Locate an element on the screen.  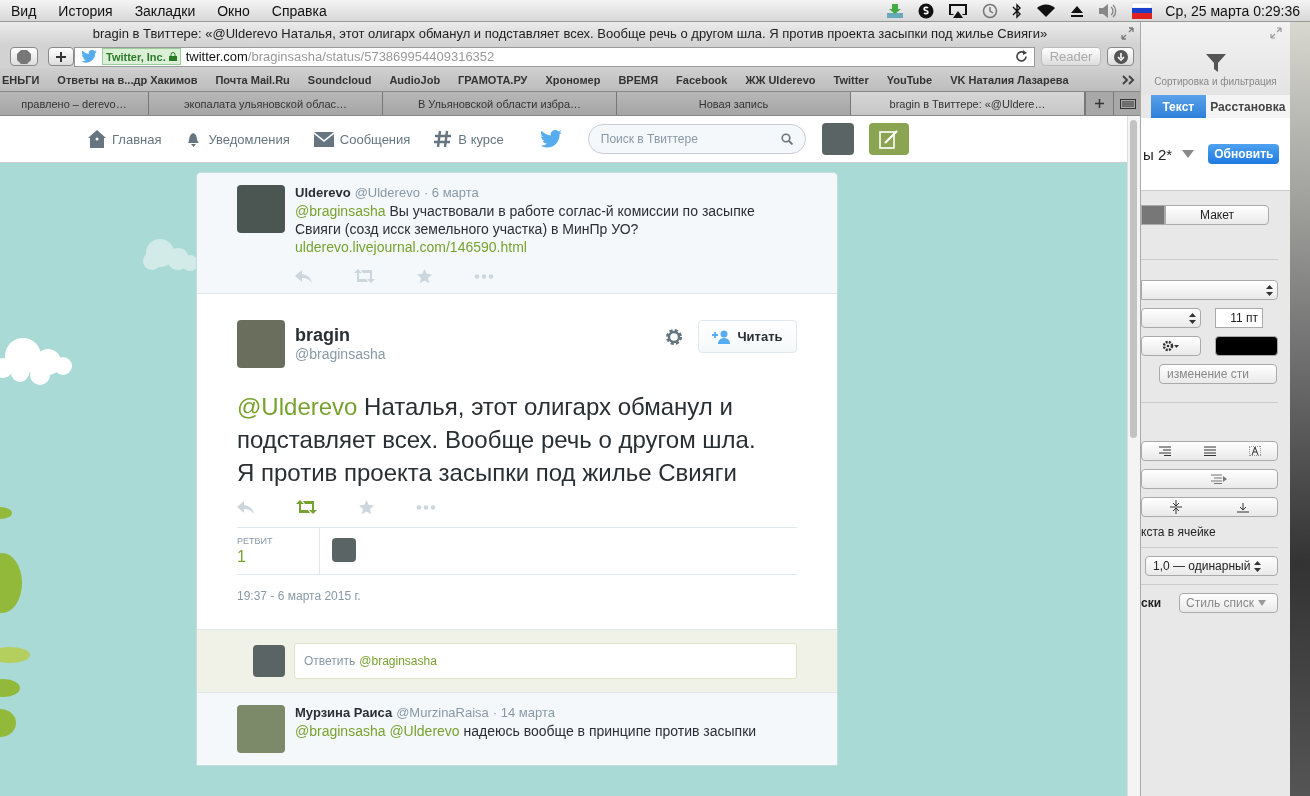
clock-icon is located at coordinates (990, 10).